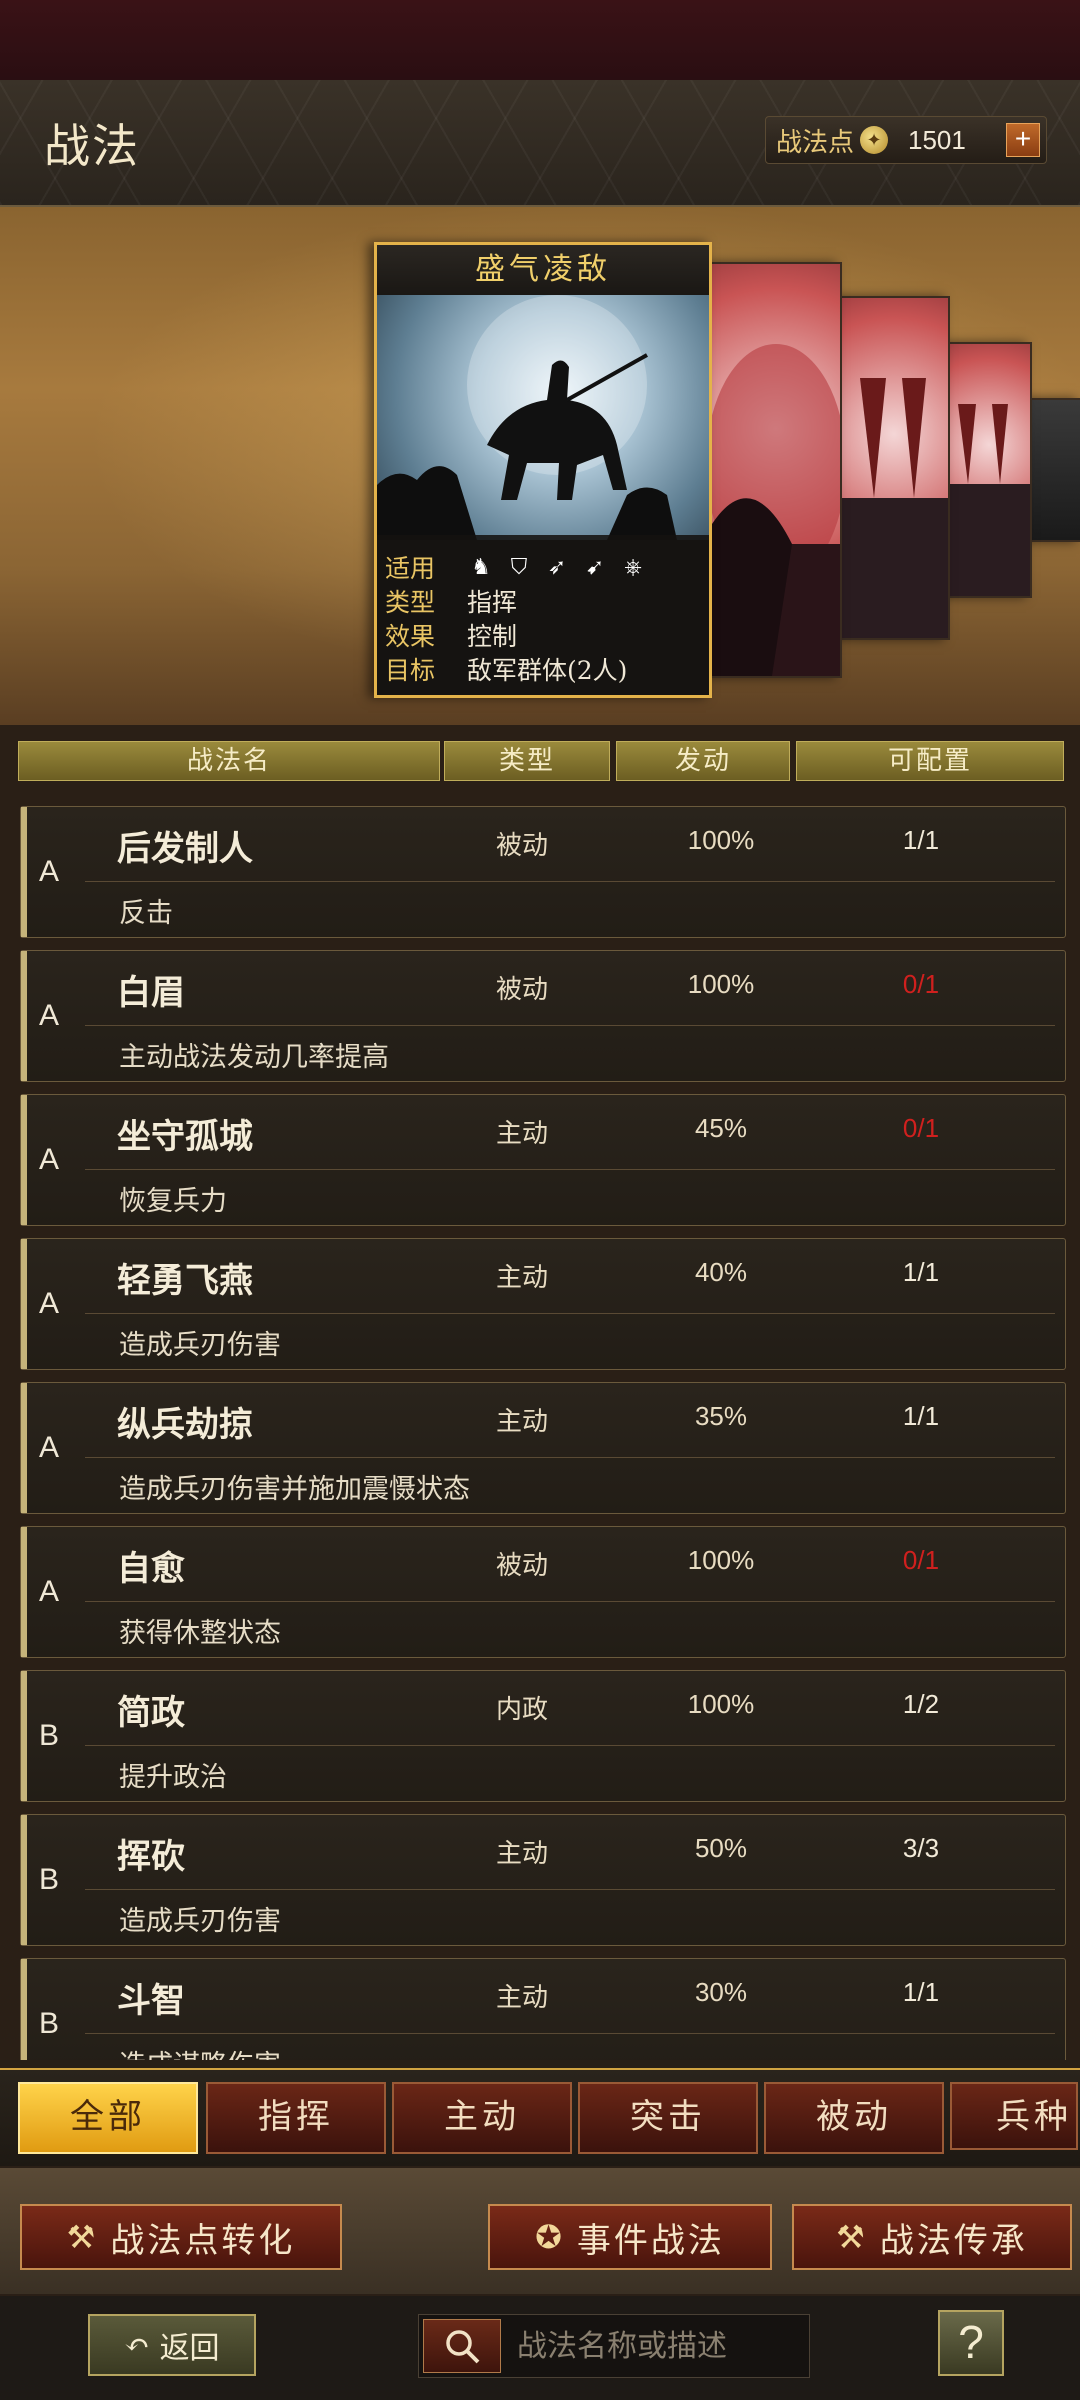  Describe the element at coordinates (296, 2118) in the screenshot. I see `tab-command: 指挥` at that location.